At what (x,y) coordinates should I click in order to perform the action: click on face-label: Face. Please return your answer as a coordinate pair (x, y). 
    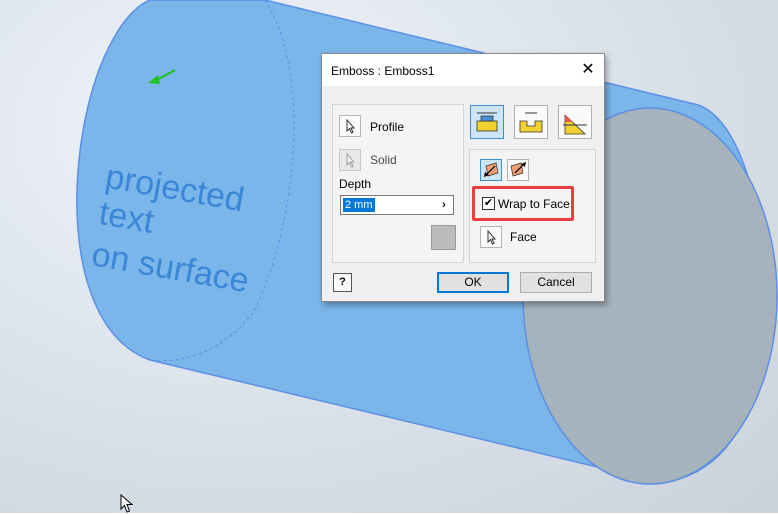
    Looking at the image, I should click on (523, 237).